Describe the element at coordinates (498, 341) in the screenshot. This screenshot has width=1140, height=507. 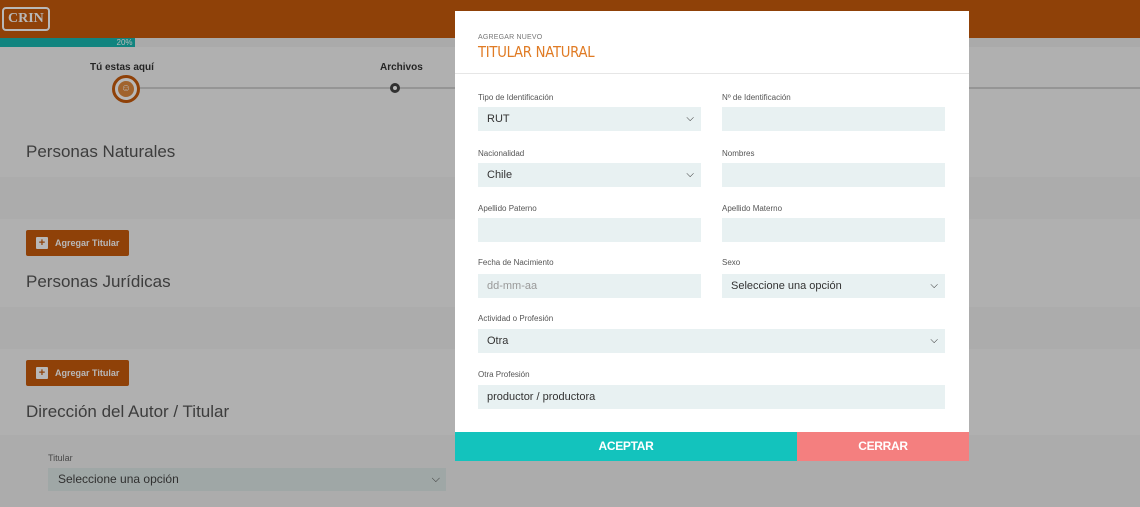
I see `actividad-value: Otra` at that location.